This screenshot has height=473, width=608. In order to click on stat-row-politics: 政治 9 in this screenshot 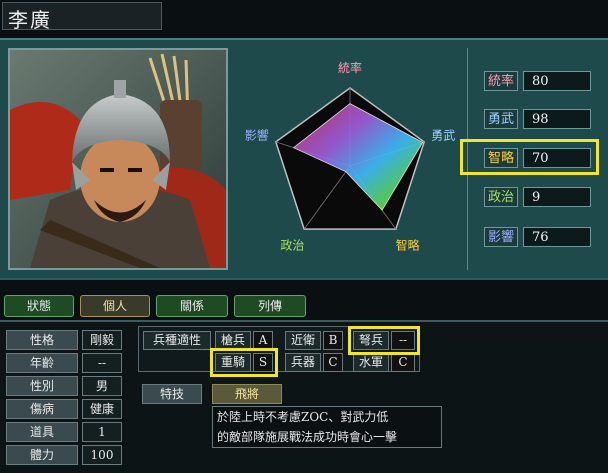, I will do `click(535, 197)`.